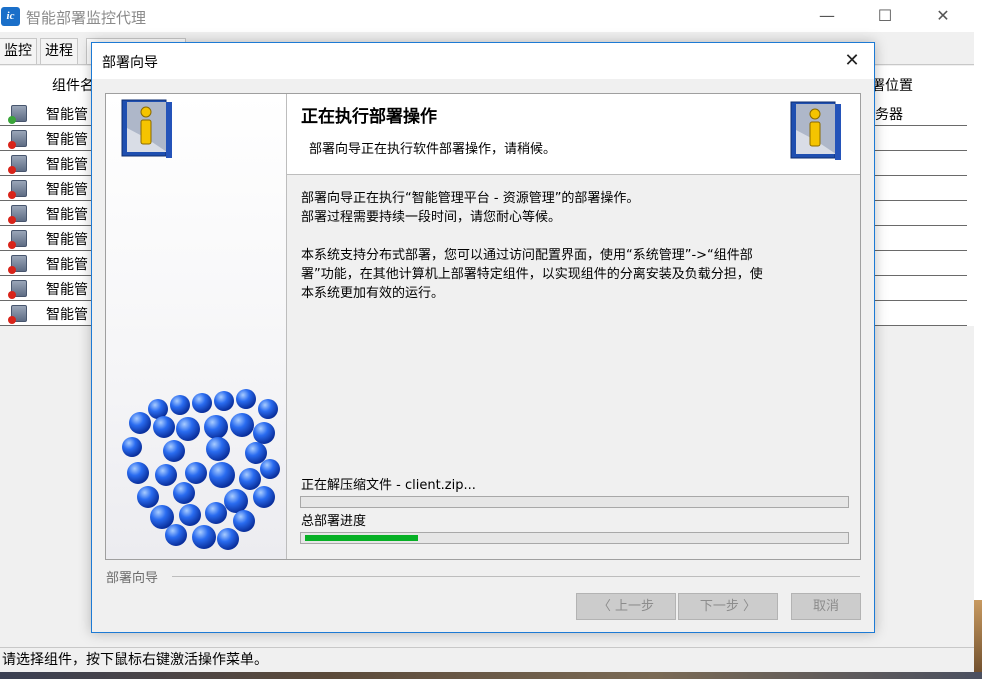 Image resolution: width=982 pixels, height=679 pixels. Describe the element at coordinates (334, 521) in the screenshot. I see `total-progress-label: 总部署进度` at that location.